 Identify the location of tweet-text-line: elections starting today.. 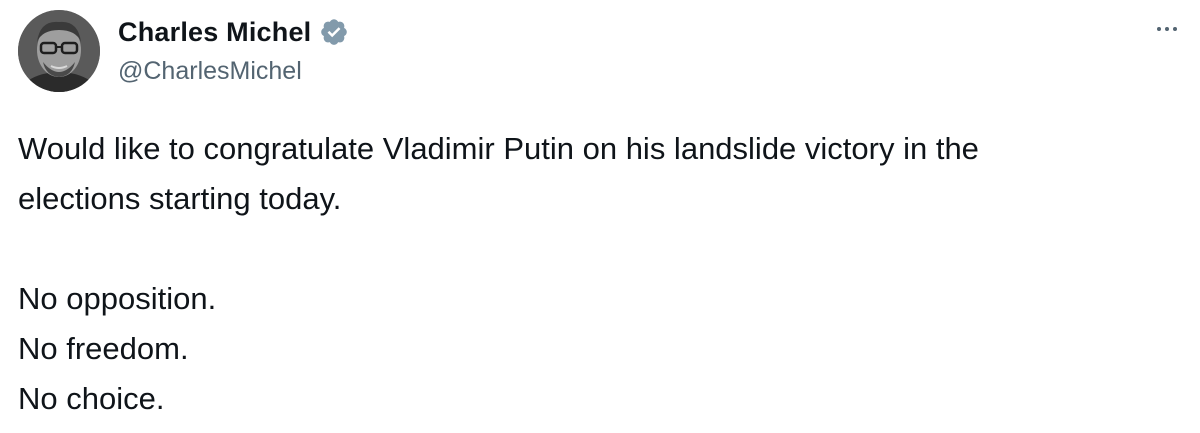
(180, 198).